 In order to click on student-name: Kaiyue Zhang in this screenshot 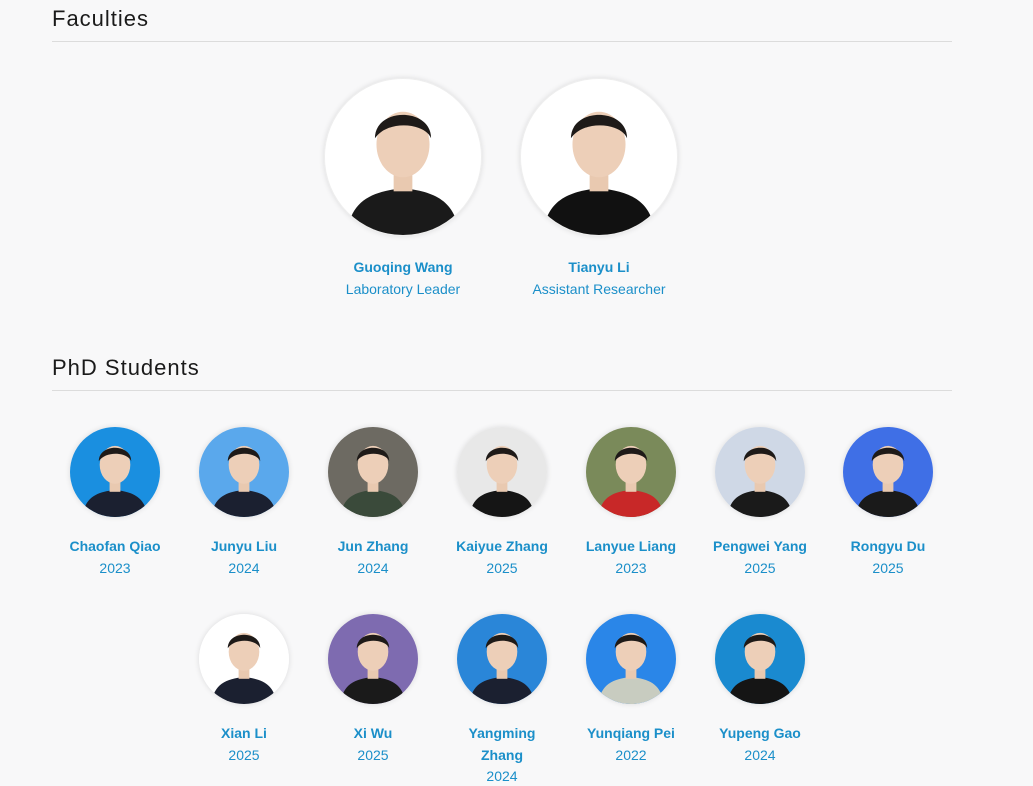, I will do `click(502, 546)`.